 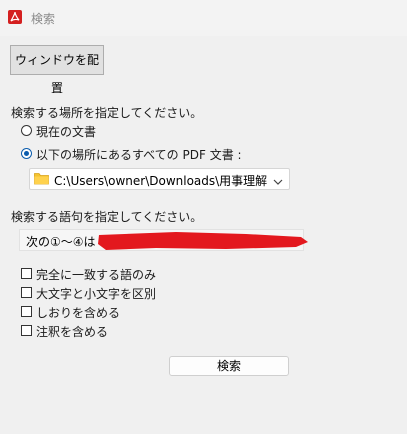 I want to click on checkbox-include-bookmarks, so click(x=26, y=311).